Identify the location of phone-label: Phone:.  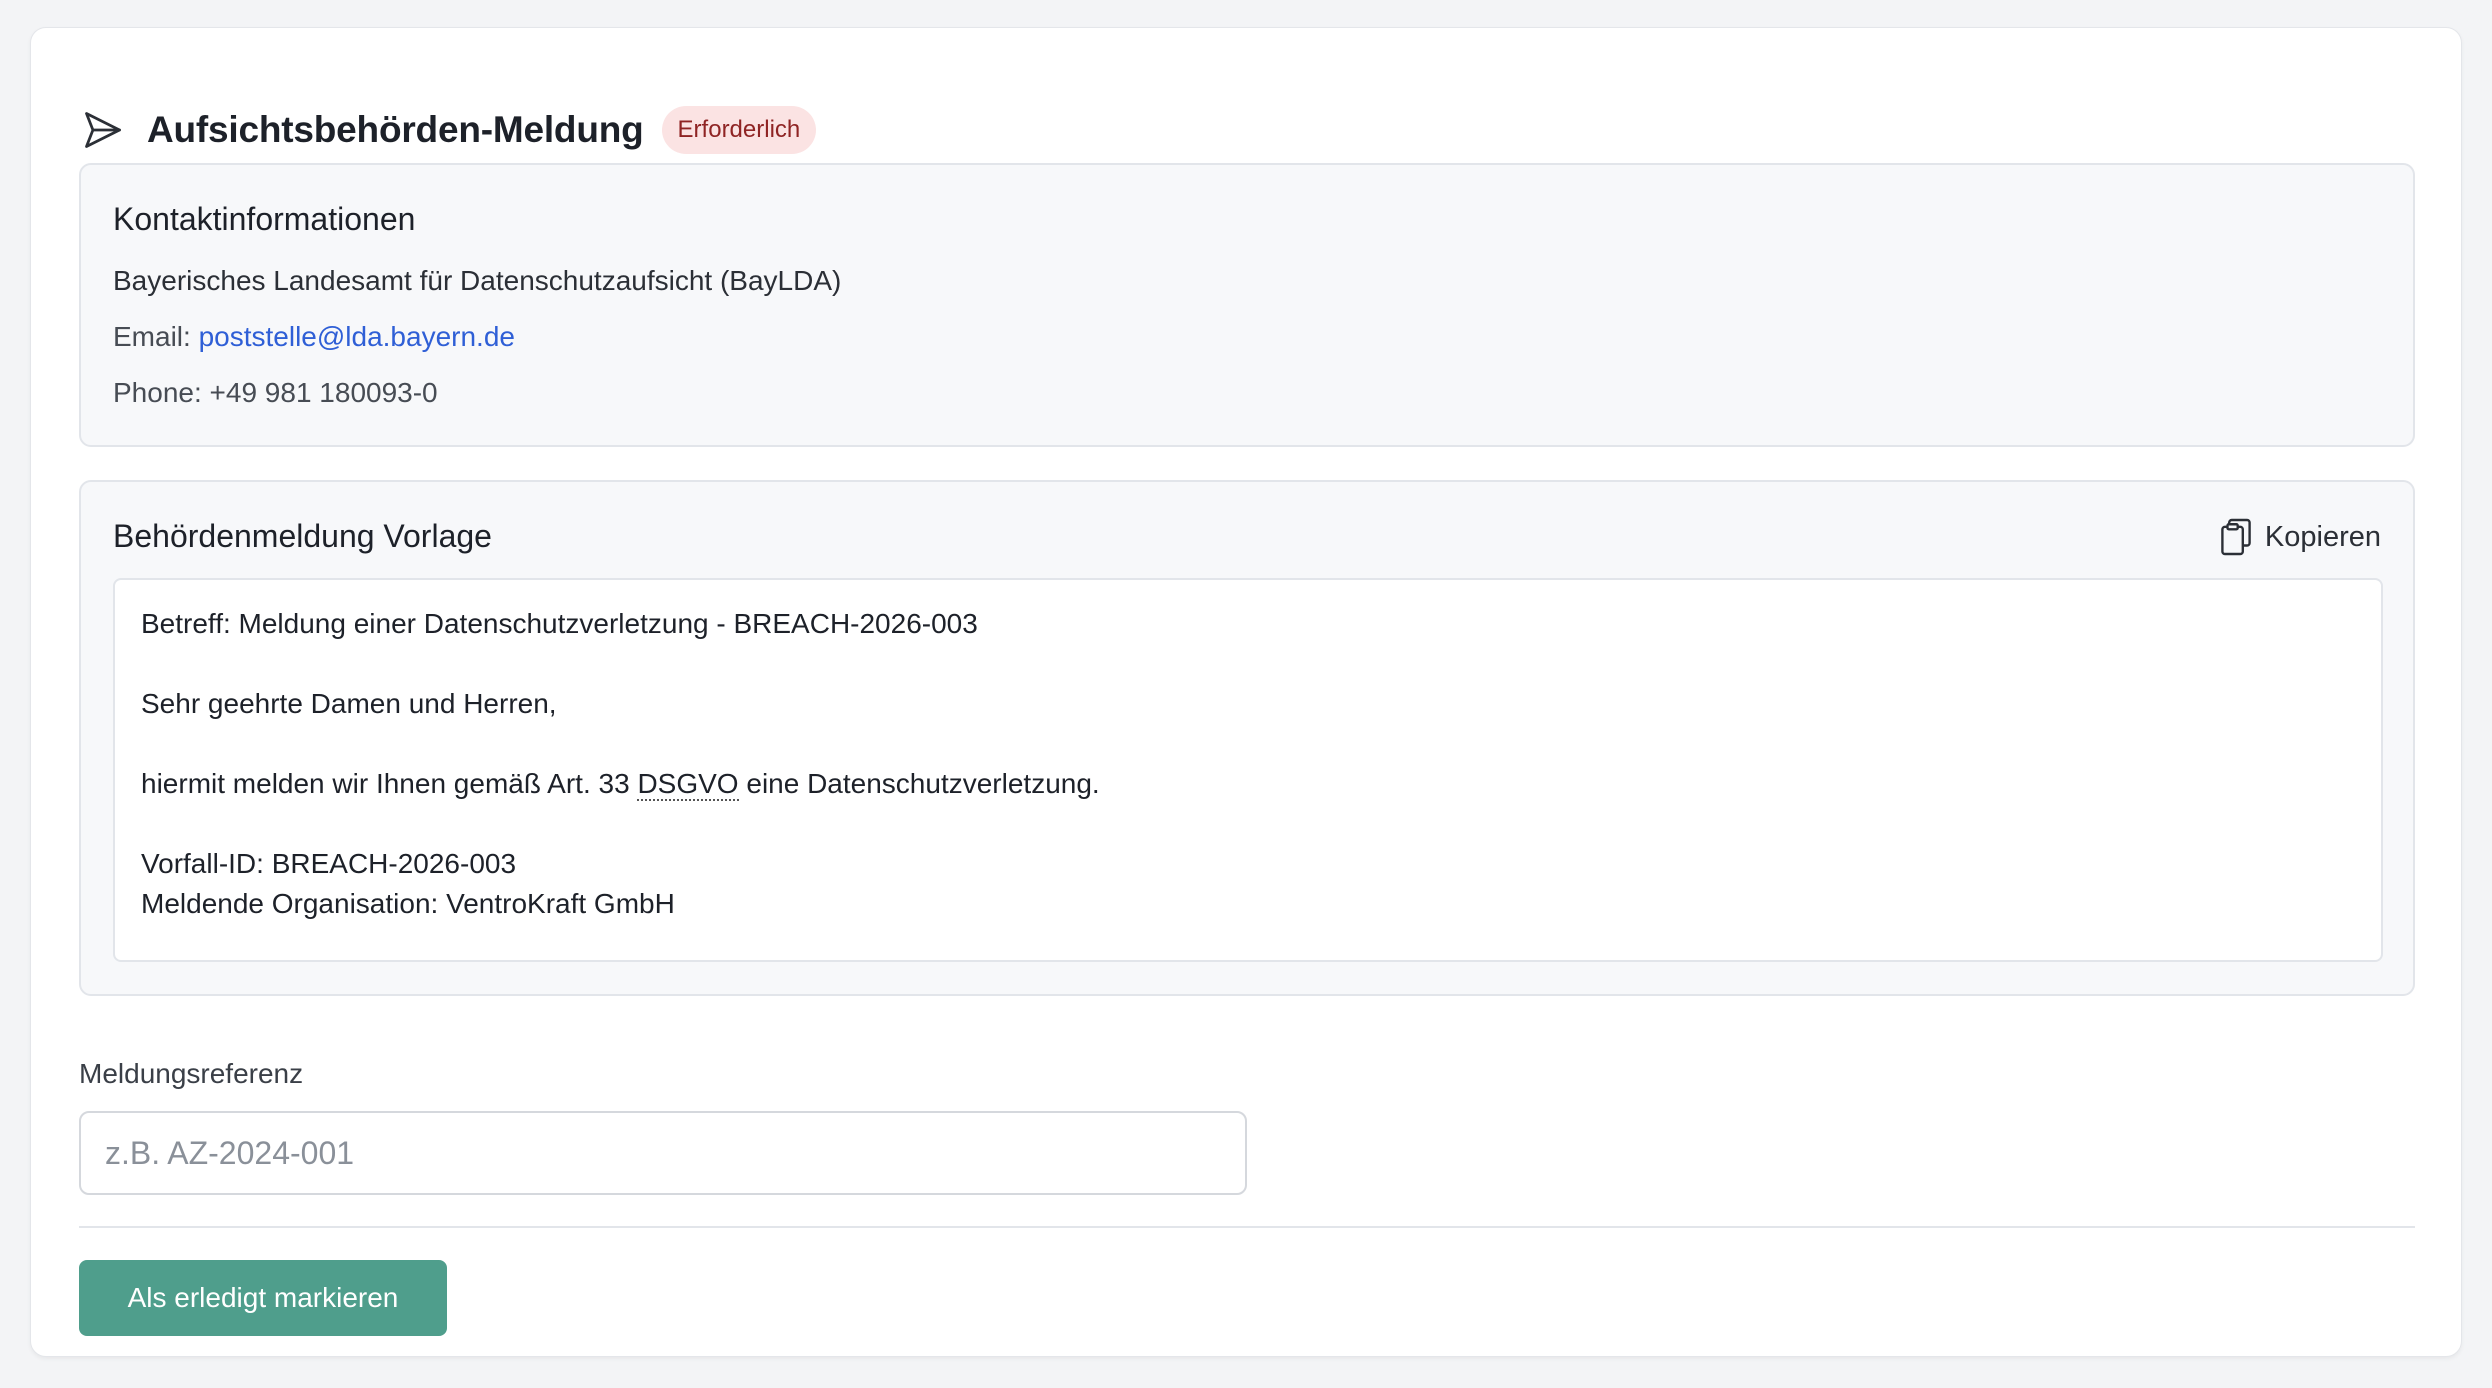
(157, 392).